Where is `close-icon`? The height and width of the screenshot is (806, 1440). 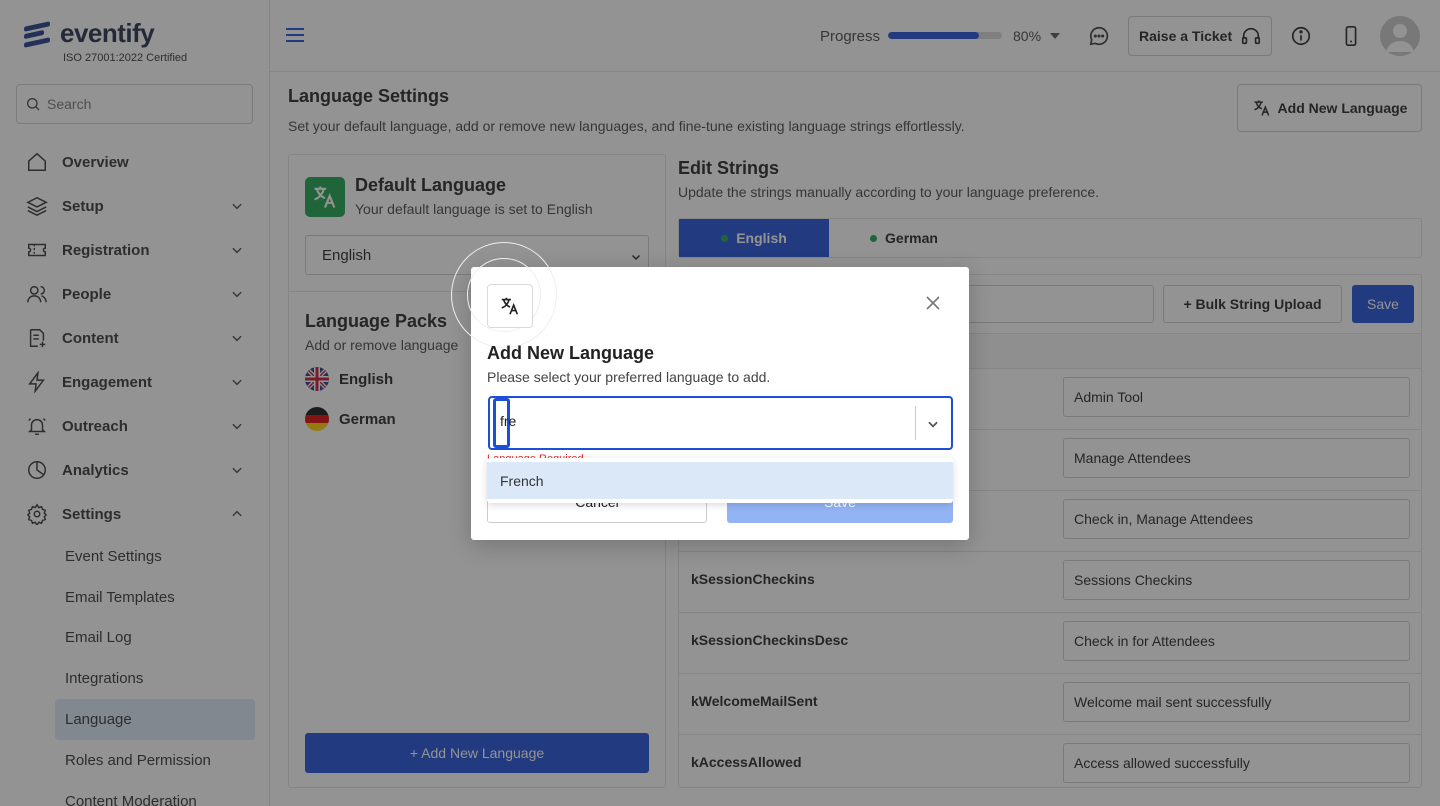
close-icon is located at coordinates (933, 303).